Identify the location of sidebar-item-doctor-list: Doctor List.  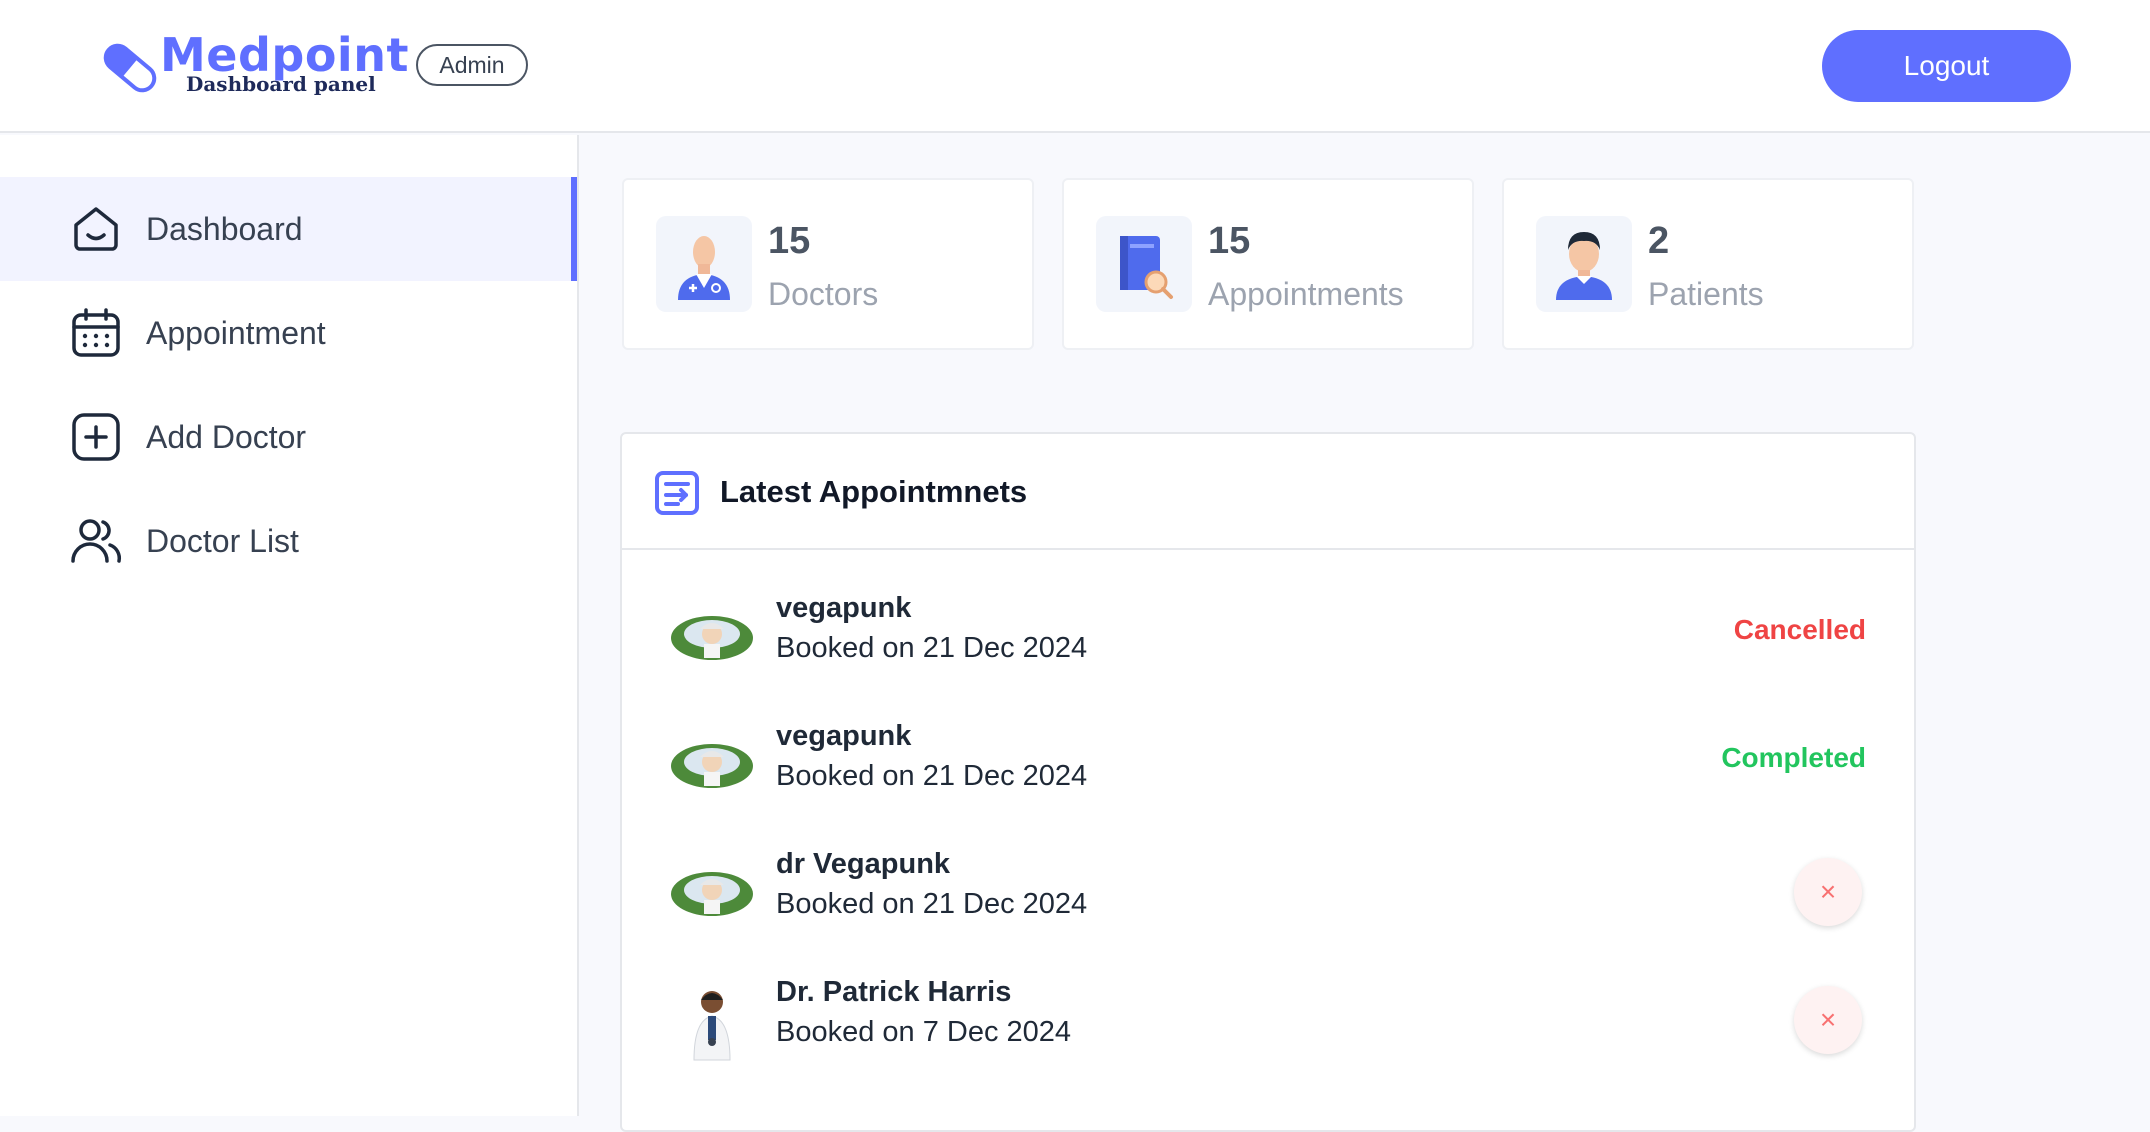
(288, 541).